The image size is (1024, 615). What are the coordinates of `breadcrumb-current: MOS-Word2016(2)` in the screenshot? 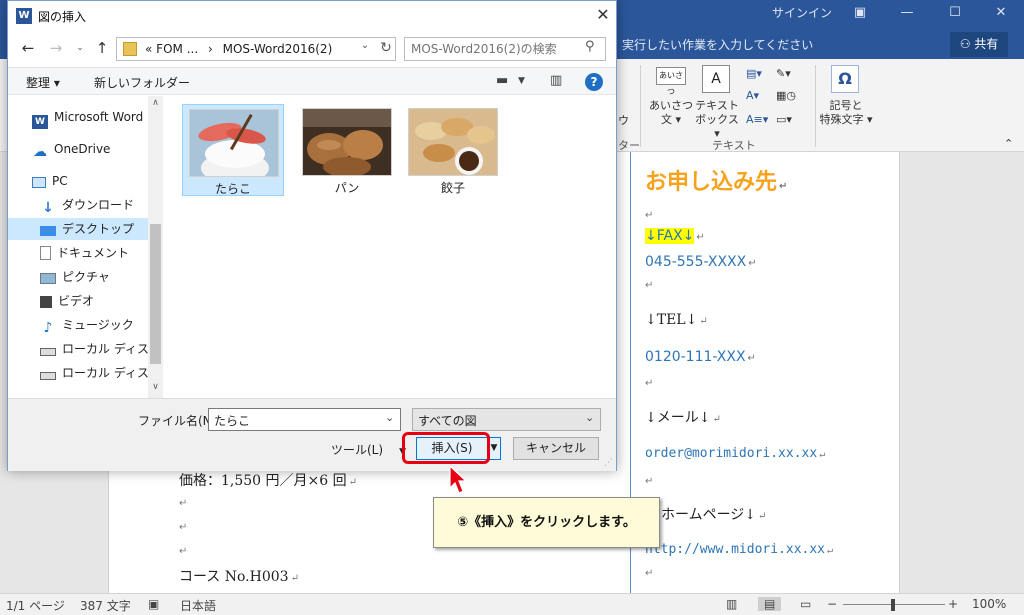 It's located at (278, 49).